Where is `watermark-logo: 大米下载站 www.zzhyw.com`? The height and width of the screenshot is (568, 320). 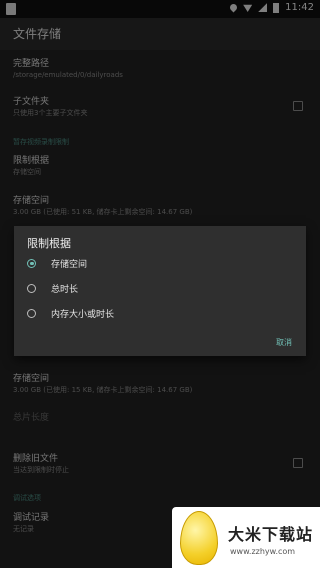
watermark-logo: 大米下载站 www.zzhyw.com is located at coordinates (246, 537).